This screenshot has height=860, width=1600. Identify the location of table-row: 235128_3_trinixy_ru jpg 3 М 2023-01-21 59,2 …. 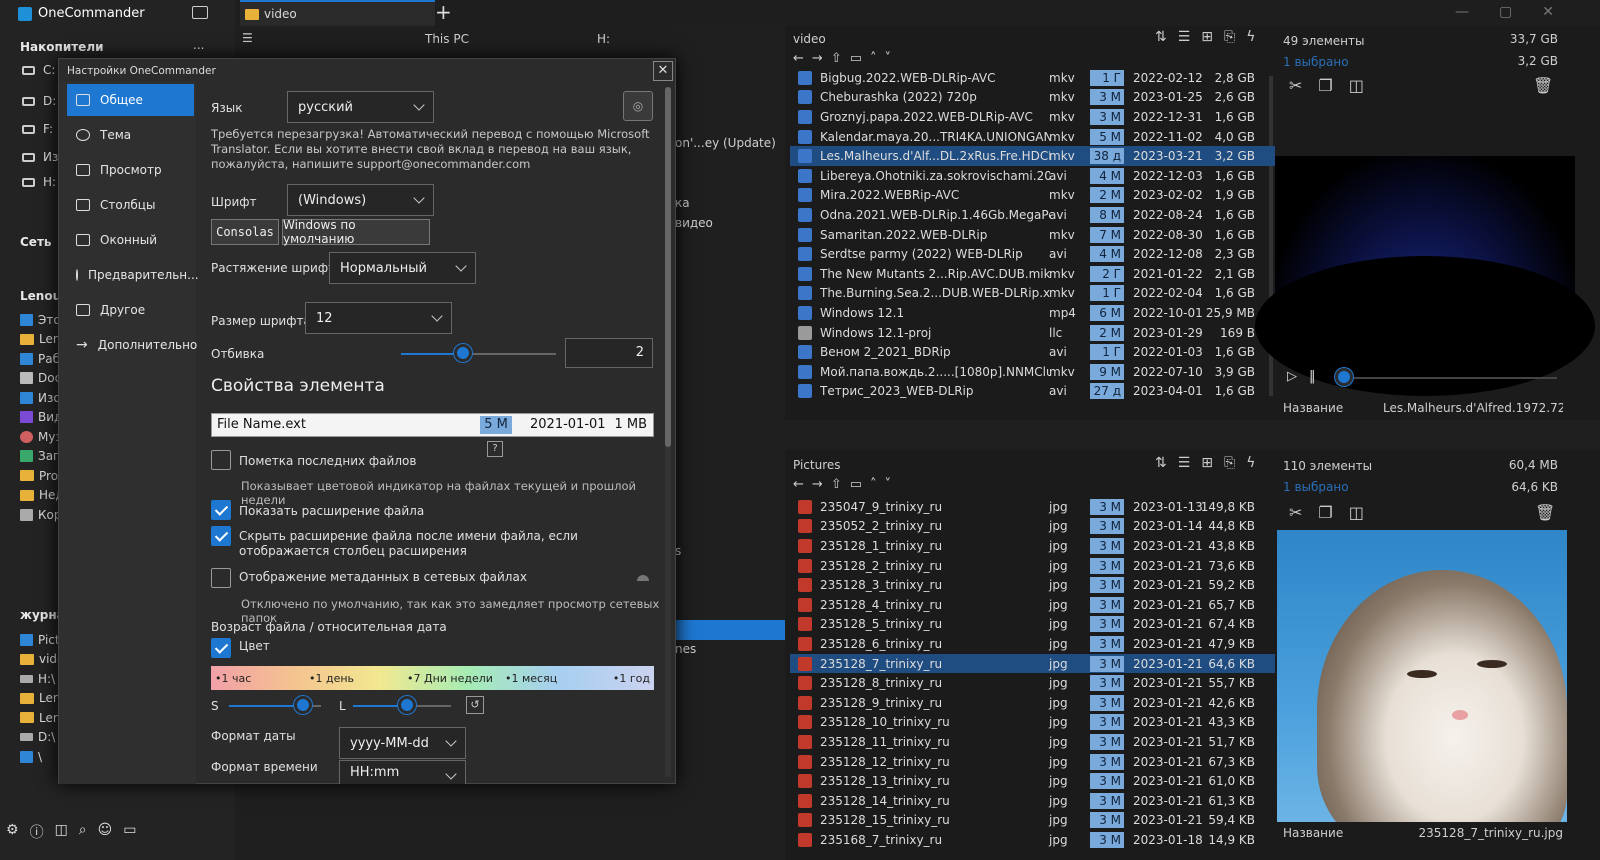
(1032, 585).